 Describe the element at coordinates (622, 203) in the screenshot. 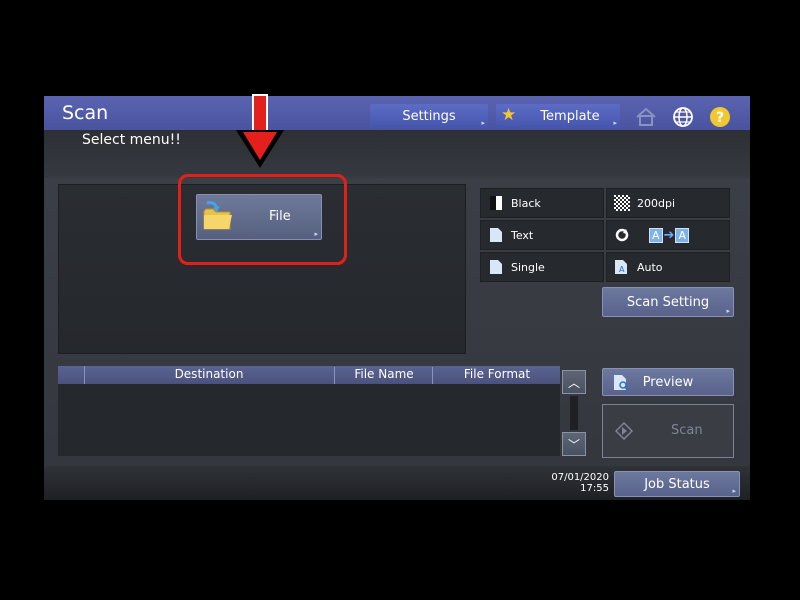

I see `resolution-icon` at that location.